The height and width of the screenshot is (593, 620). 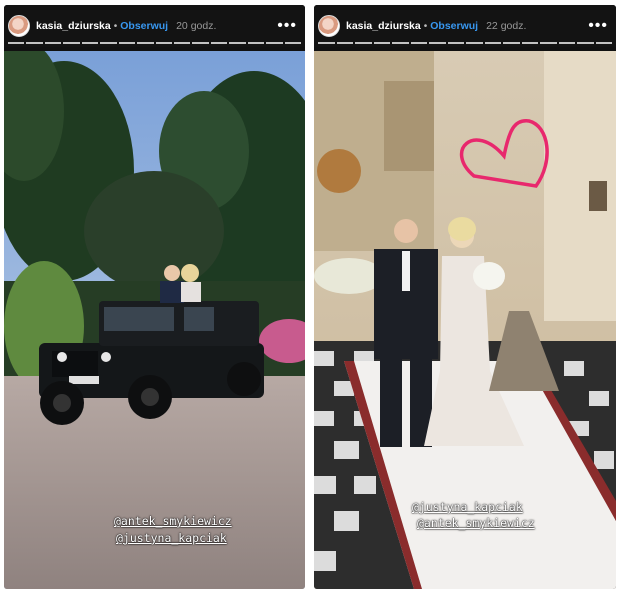 What do you see at coordinates (506, 26) in the screenshot?
I see `timestamp: 22 godz.` at bounding box center [506, 26].